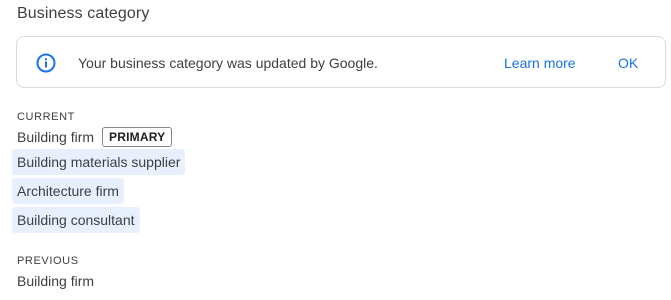 Image resolution: width=671 pixels, height=300 pixels. I want to click on info-icon, so click(46, 63).